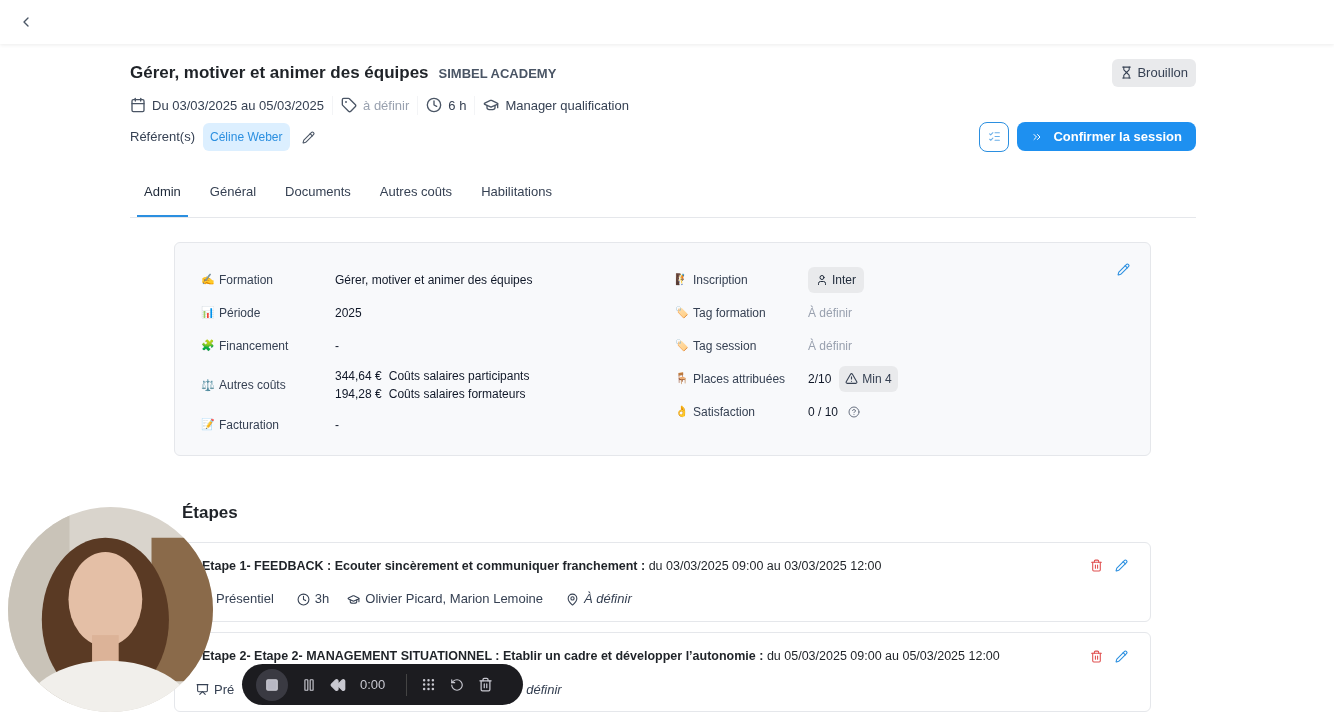 The width and height of the screenshot is (1334, 720). Describe the element at coordinates (485, 684) in the screenshot. I see `delete-icon` at that location.